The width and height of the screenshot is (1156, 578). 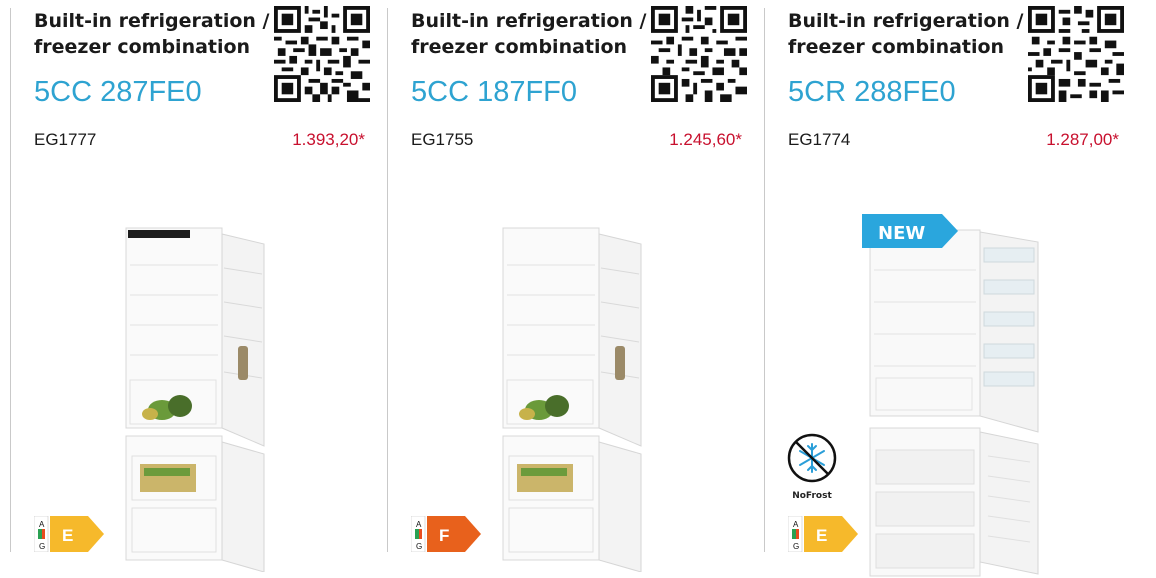 I want to click on product-code: EG1755, so click(x=442, y=139).